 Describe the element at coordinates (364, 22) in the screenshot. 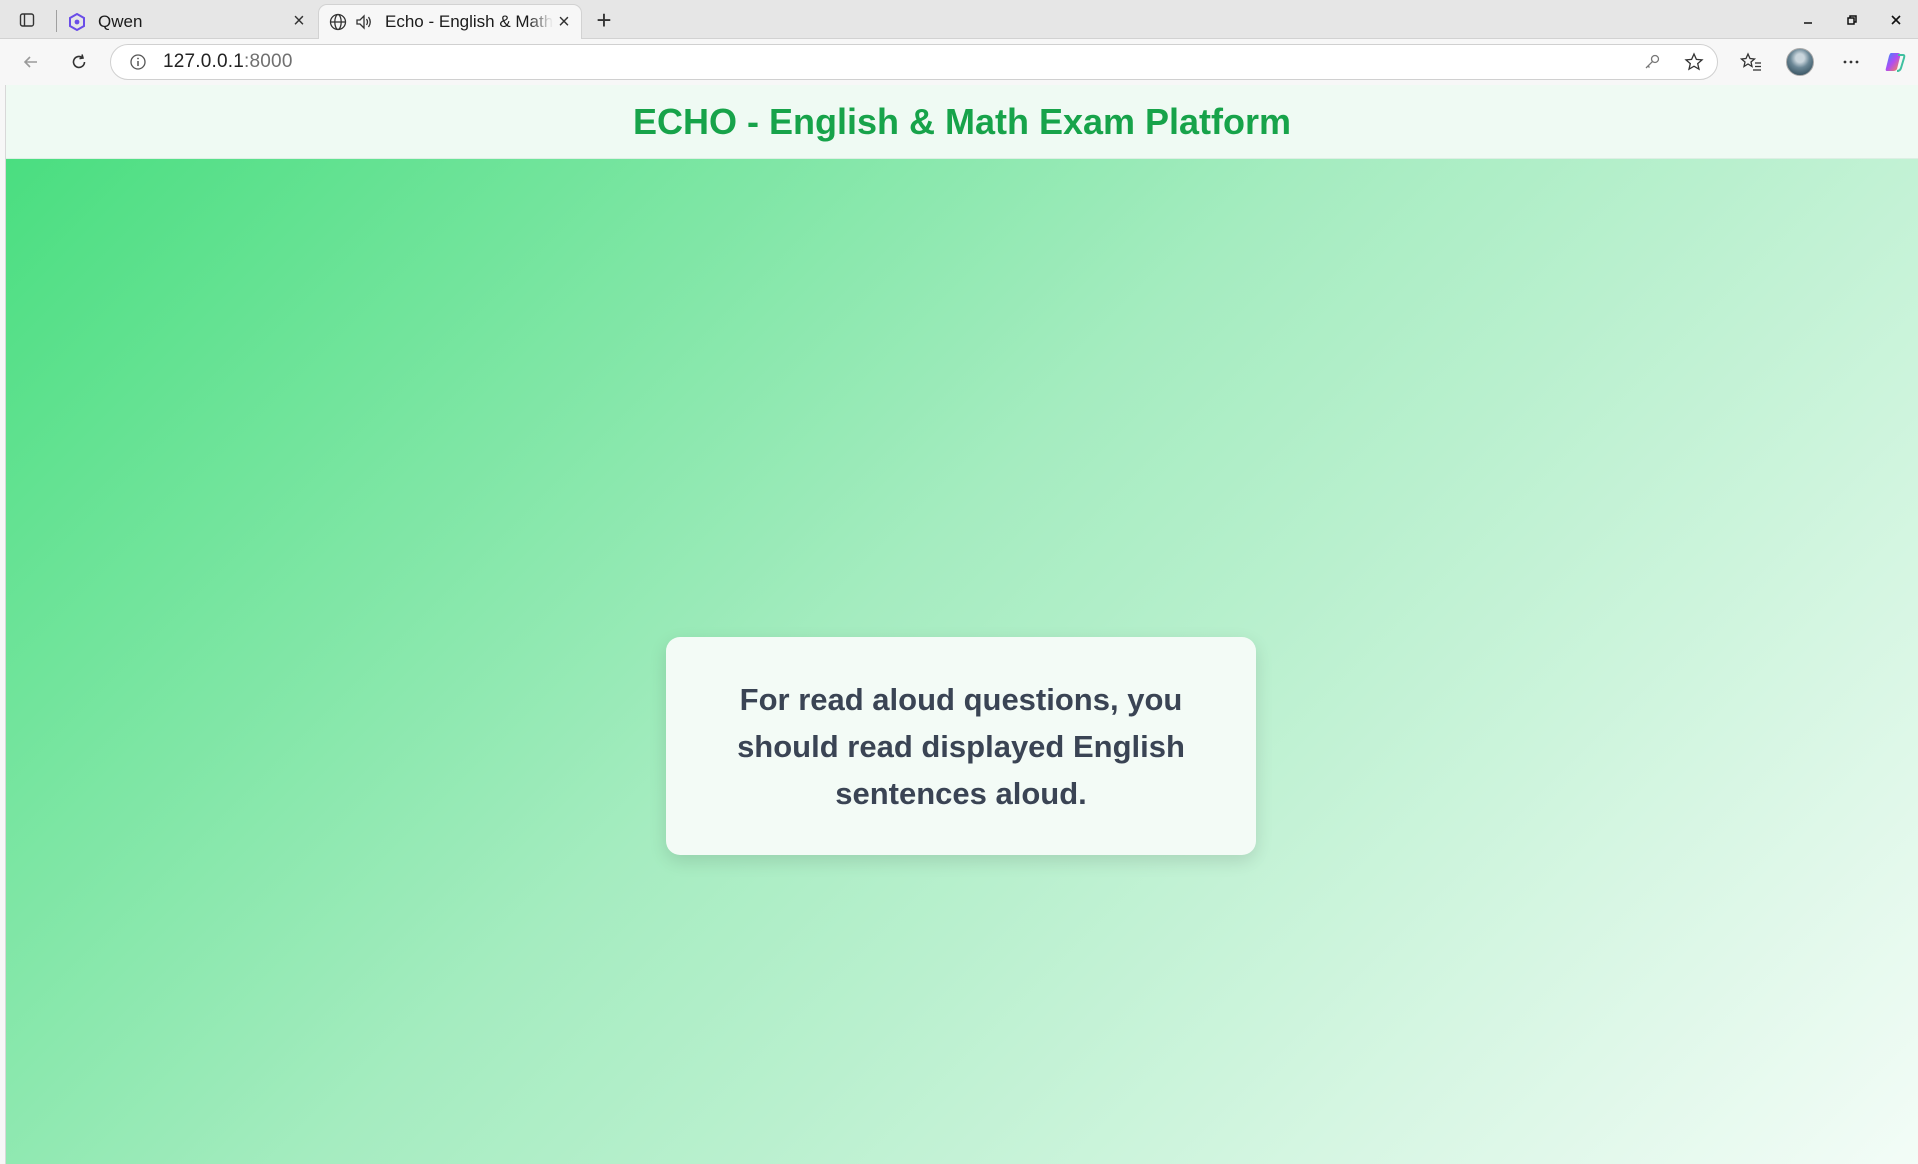

I see `speaker-icon` at that location.